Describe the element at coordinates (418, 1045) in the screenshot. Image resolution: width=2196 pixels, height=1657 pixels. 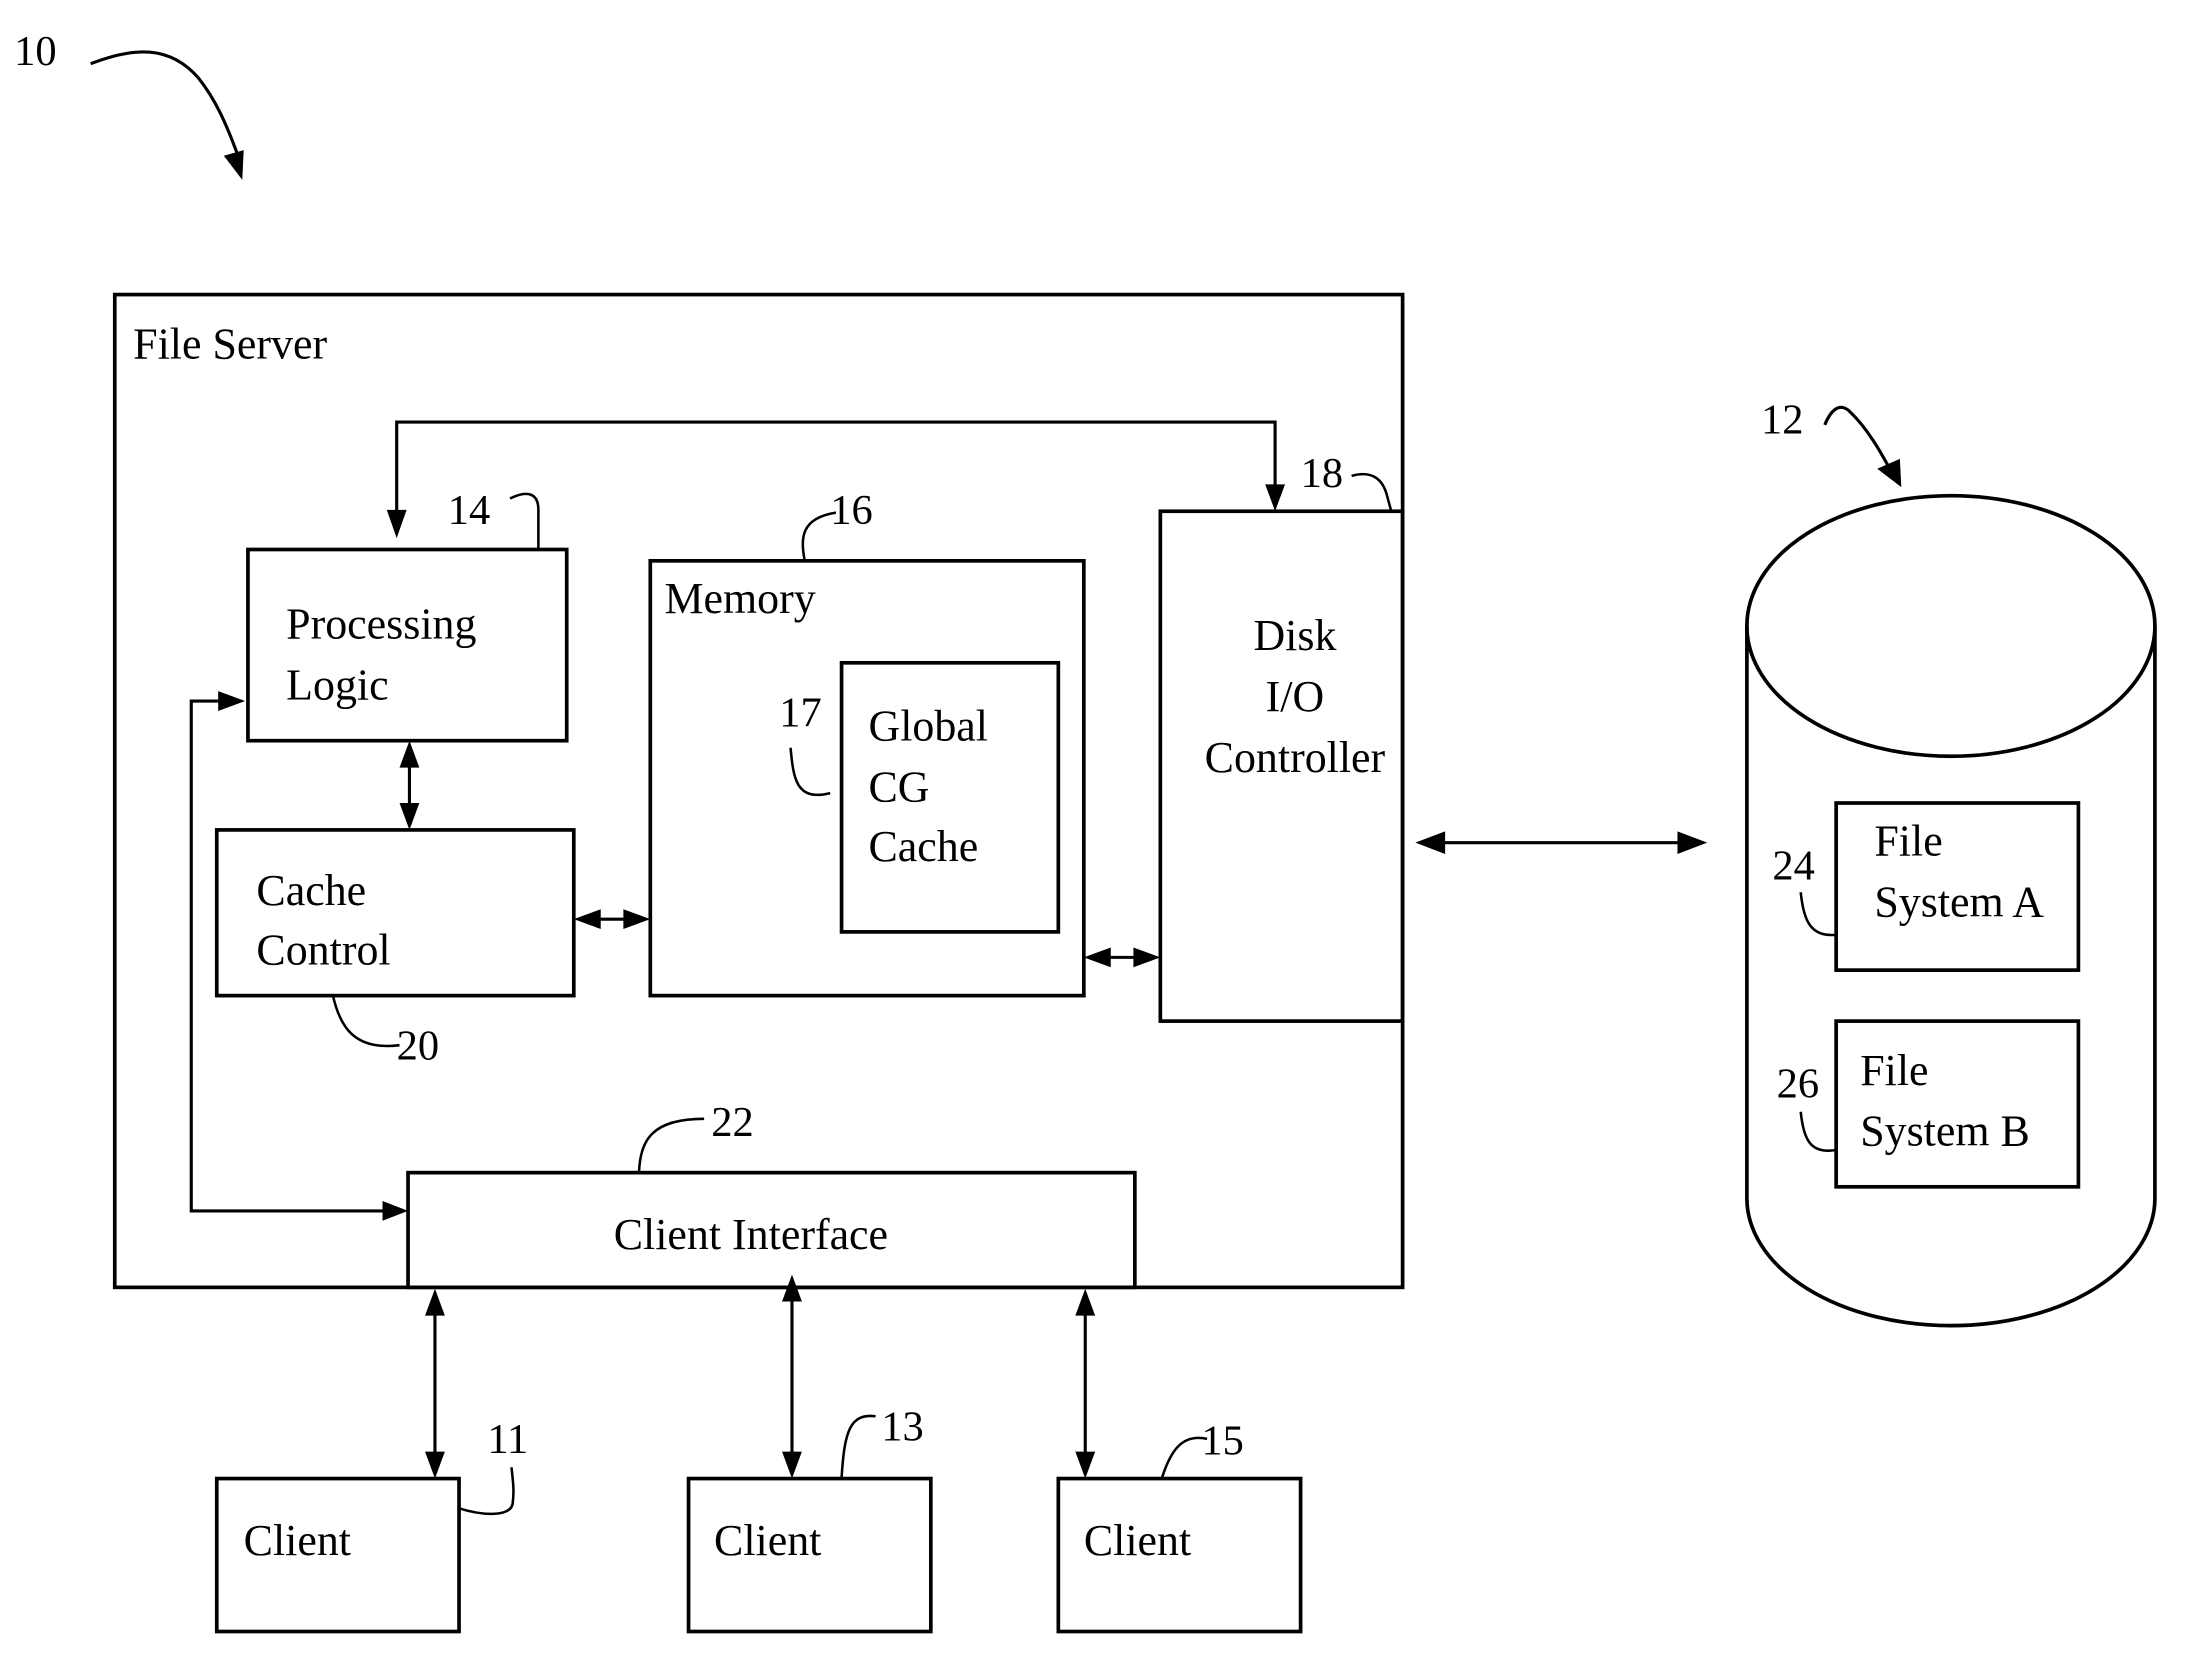
I see `cache-control-ref: 20` at that location.